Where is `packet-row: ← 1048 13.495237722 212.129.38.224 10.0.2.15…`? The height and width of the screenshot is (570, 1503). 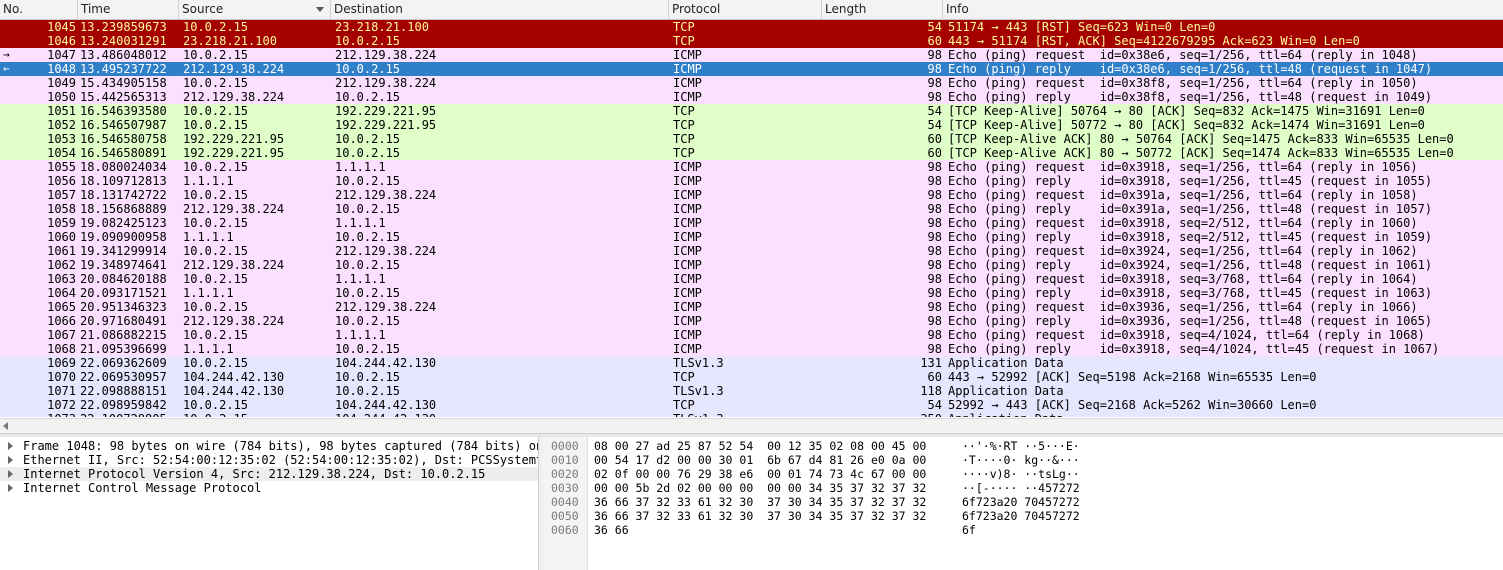
packet-row: ← 1048 13.495237722 212.129.38.224 10.0.2.15… is located at coordinates (751, 69).